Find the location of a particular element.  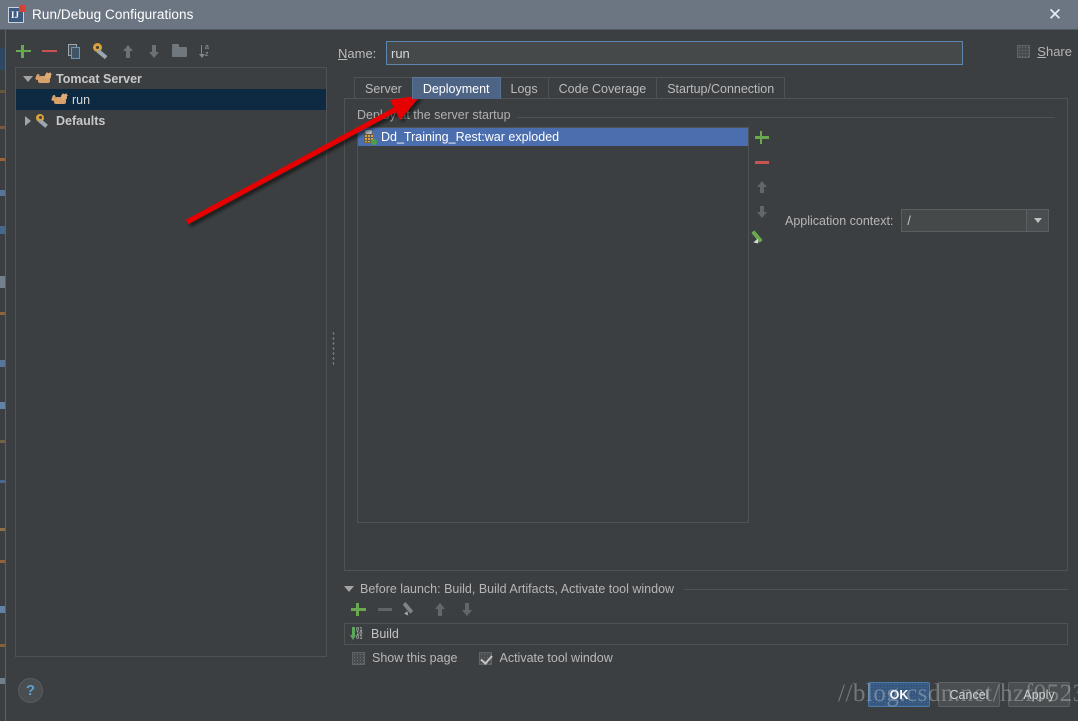

tree-node-label: Defaults is located at coordinates (81, 120).